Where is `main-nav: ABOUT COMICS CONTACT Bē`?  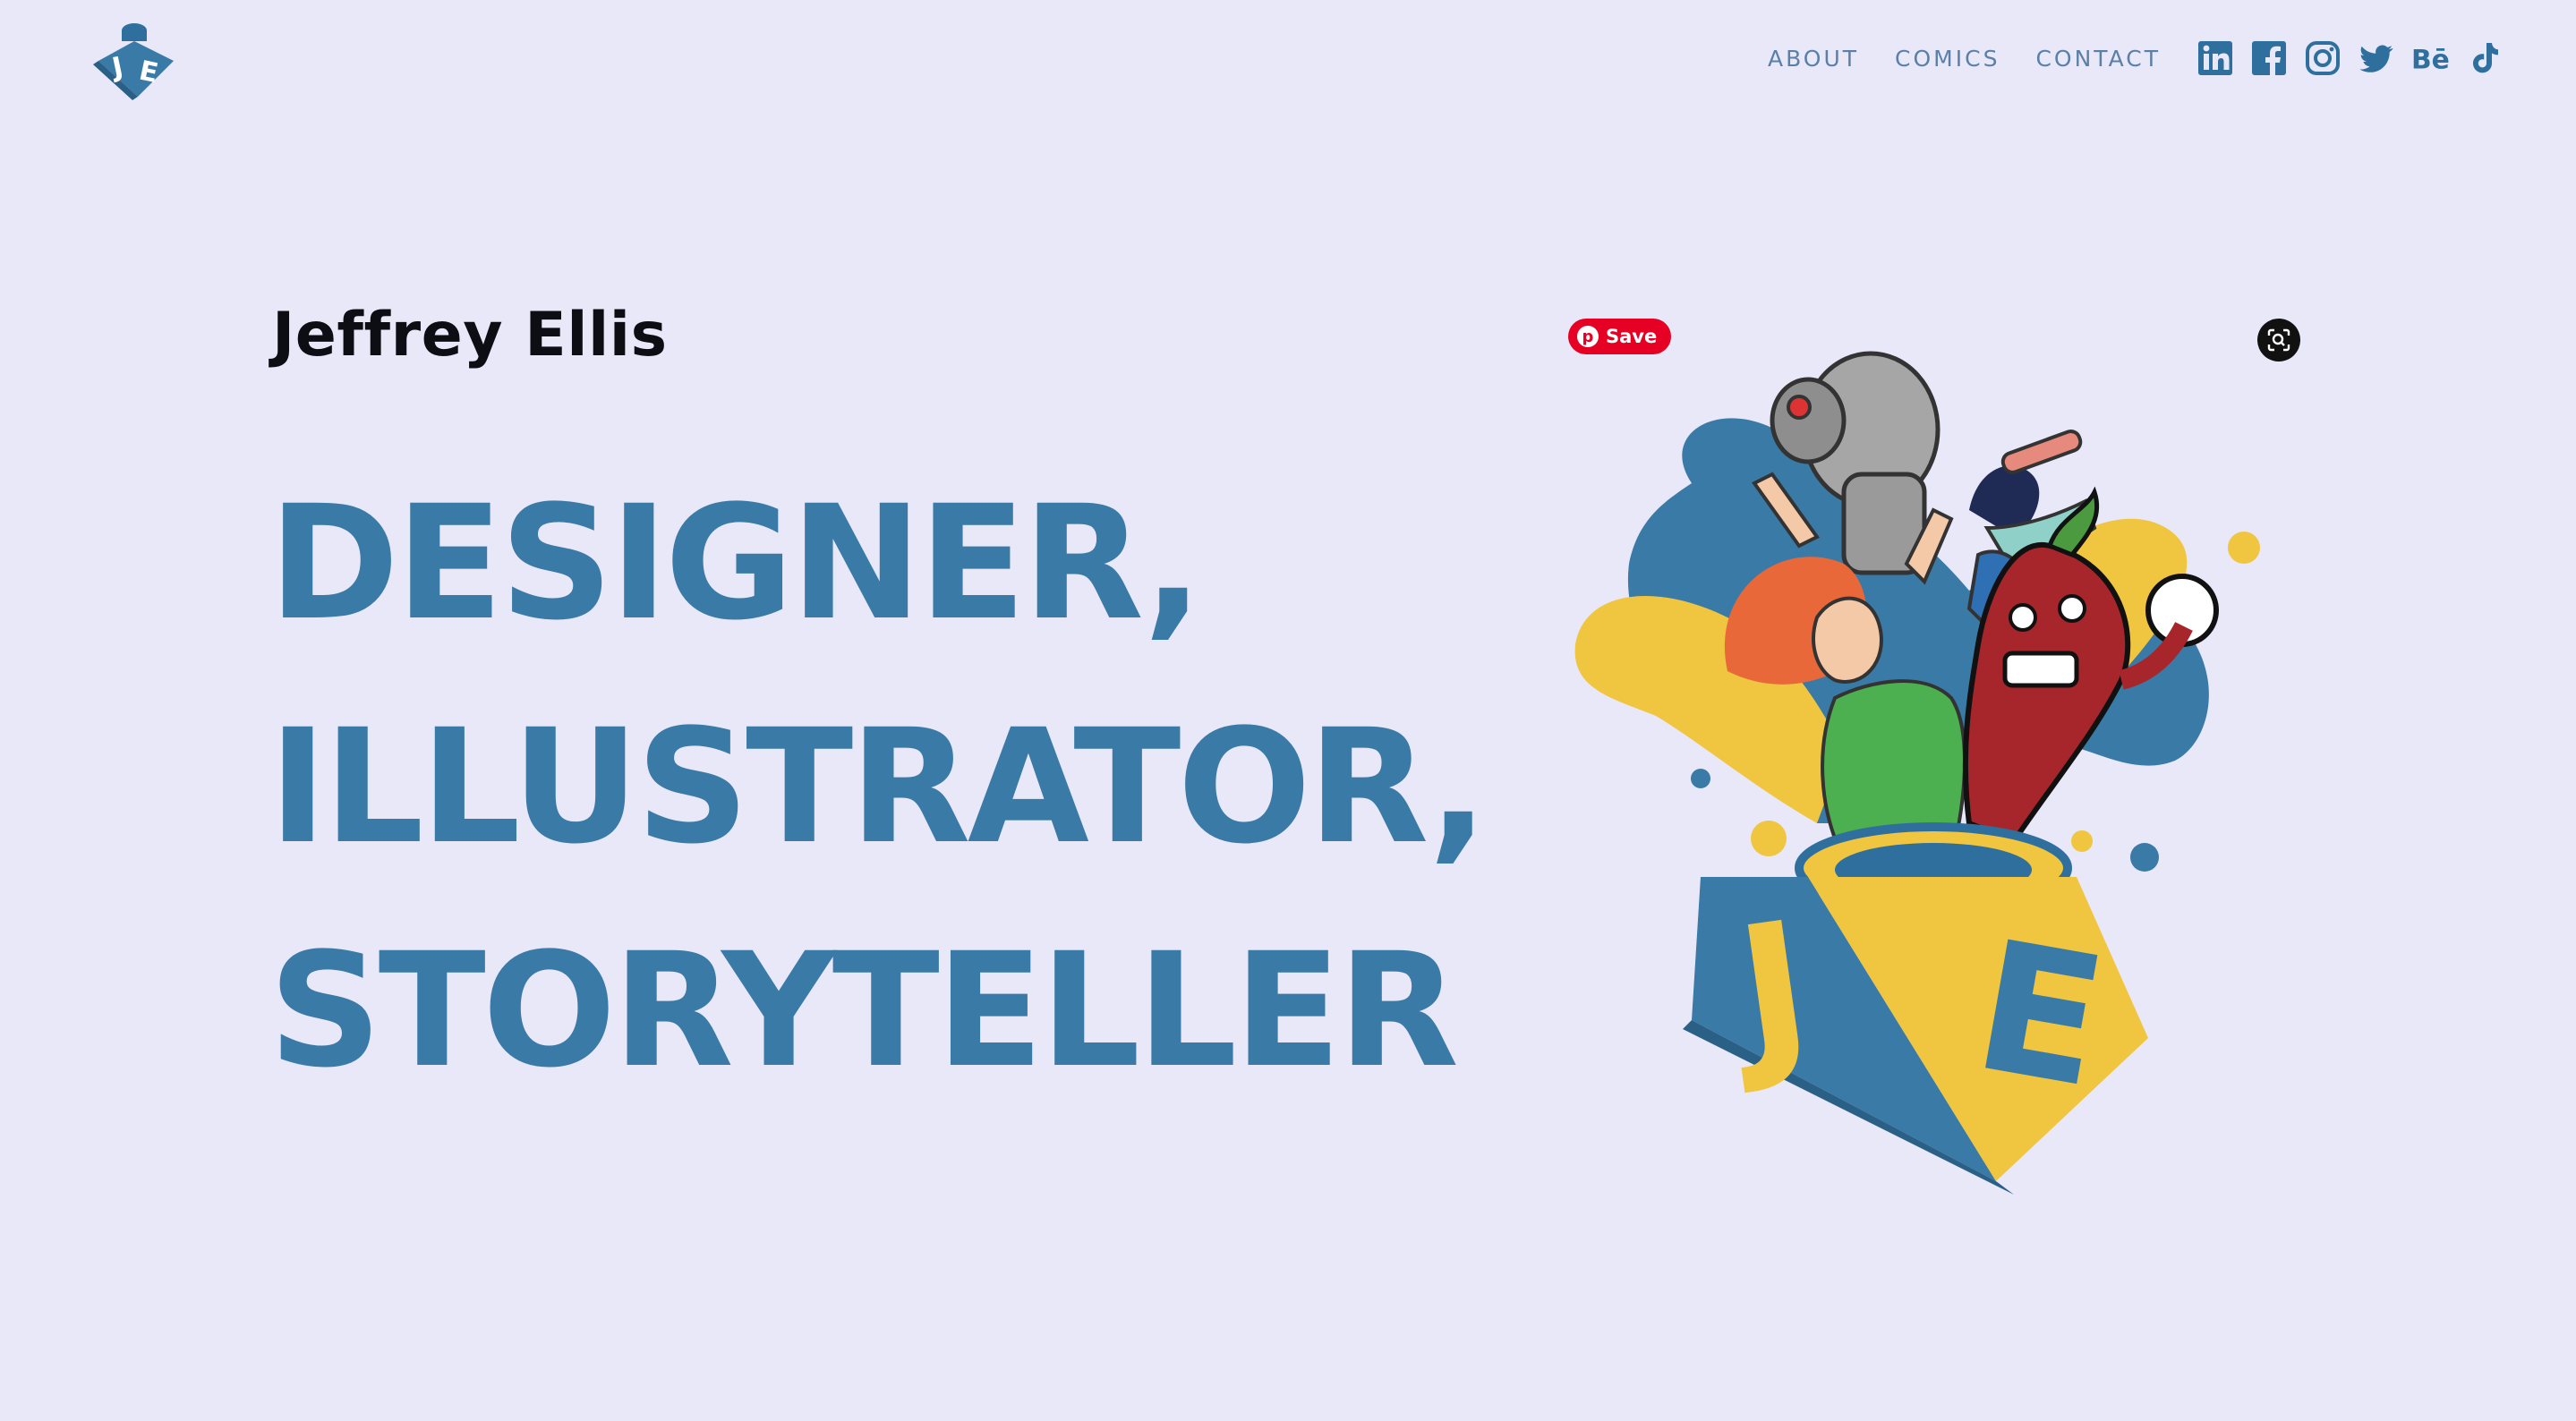 main-nav: ABOUT COMICS CONTACT Bē is located at coordinates (2135, 58).